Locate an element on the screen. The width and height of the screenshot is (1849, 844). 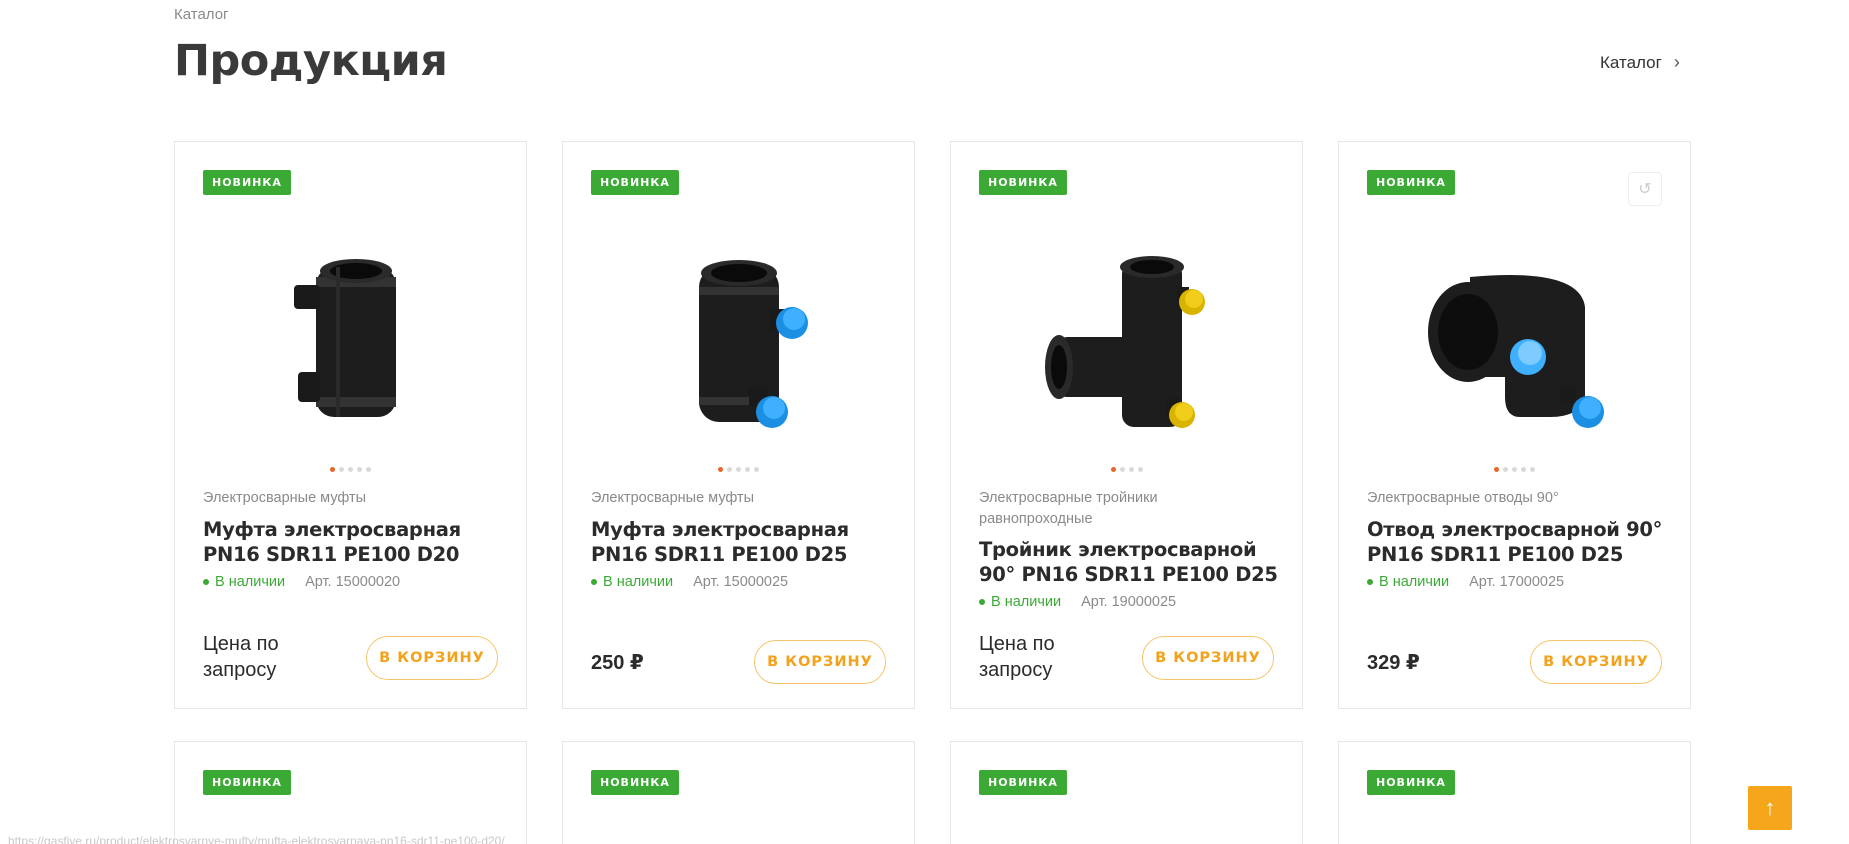
product-category: Электросварные отводы 90° is located at coordinates (1514, 498).